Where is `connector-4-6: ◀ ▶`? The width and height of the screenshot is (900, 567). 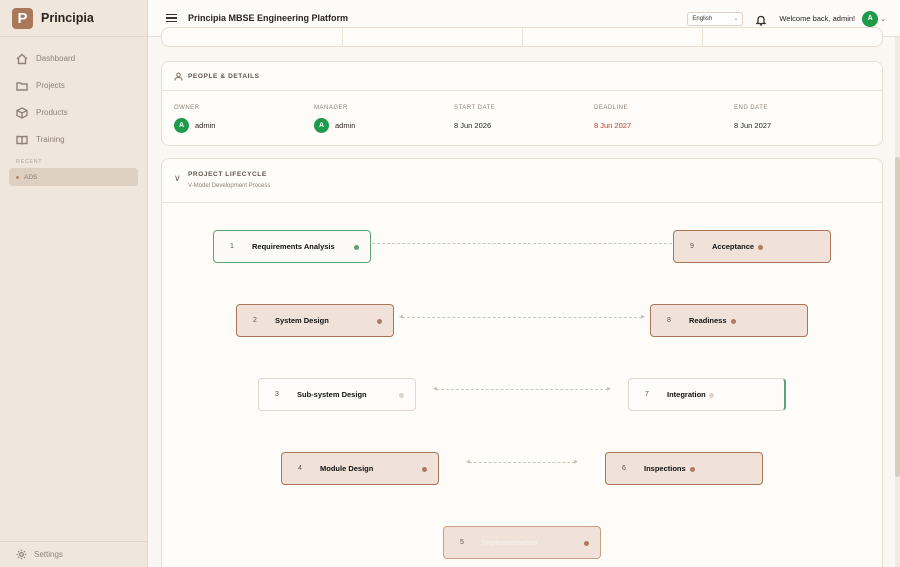
connector-4-6: ◀ ▶ is located at coordinates (522, 462).